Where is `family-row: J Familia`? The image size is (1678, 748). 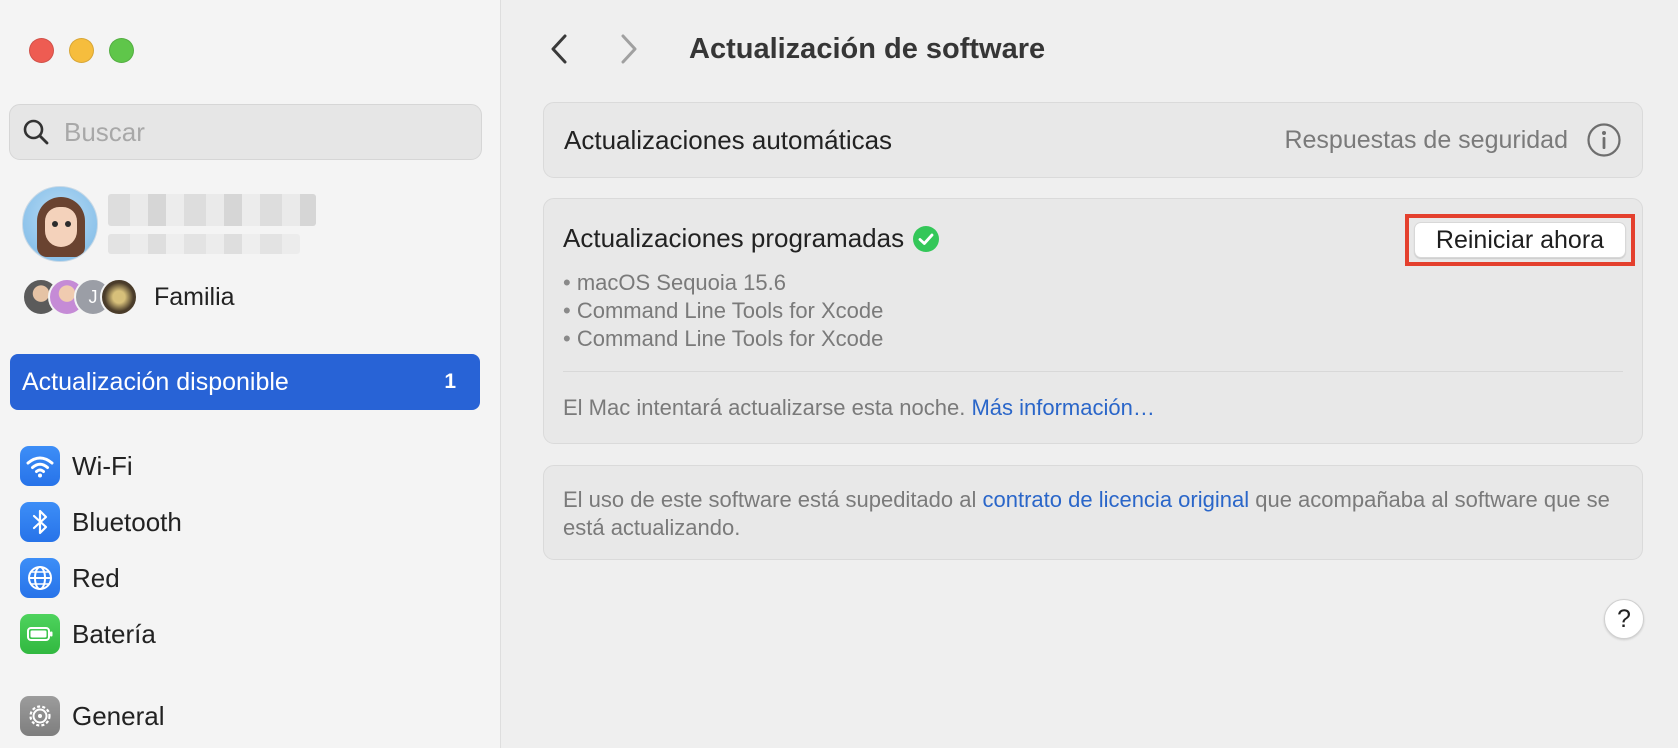
family-row: J Familia is located at coordinates (128, 297).